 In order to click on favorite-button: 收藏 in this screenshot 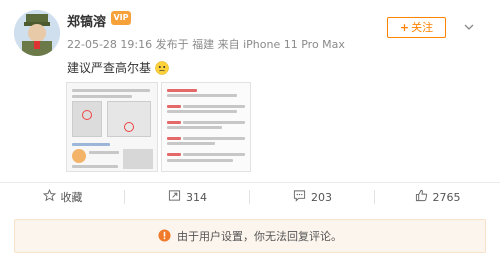, I will do `click(62, 197)`.